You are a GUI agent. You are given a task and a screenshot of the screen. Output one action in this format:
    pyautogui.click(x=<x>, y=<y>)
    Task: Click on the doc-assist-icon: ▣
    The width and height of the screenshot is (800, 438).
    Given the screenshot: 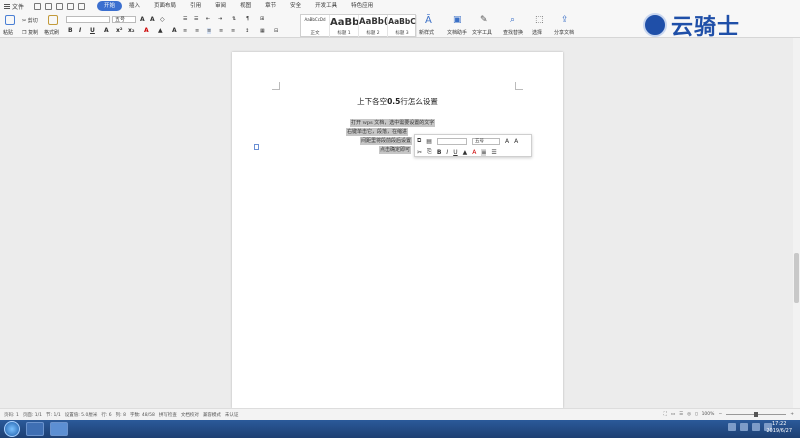 What is the action you would take?
    pyautogui.click(x=457, y=20)
    